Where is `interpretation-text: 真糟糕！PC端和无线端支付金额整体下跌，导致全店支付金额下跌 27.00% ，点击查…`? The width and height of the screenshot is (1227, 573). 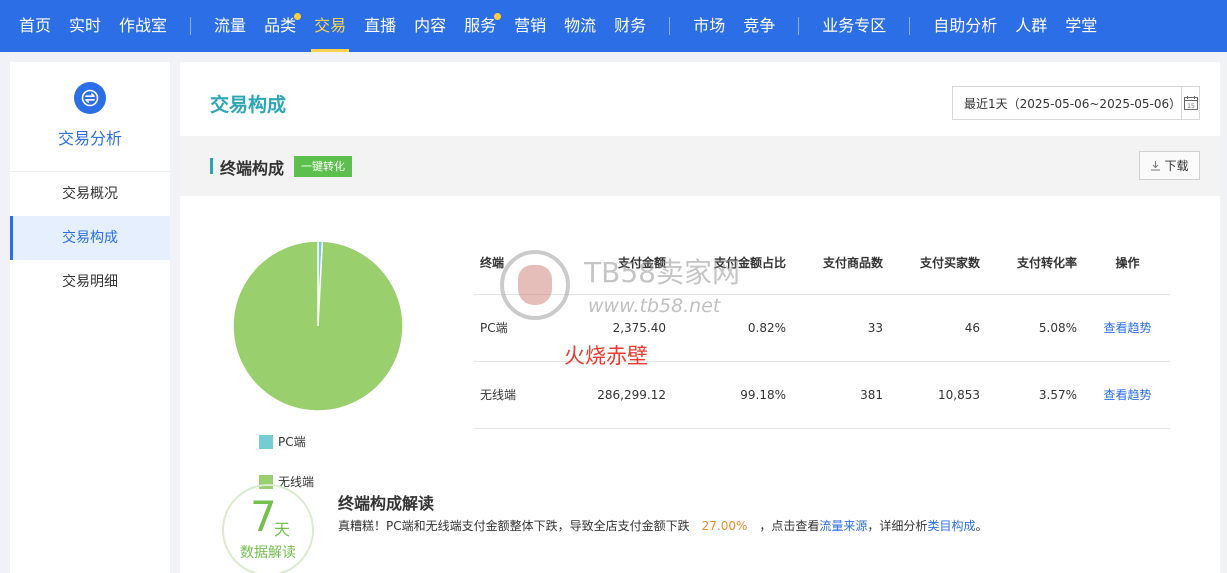
interpretation-text: 真糟糕！PC端和无线端支付金额整体下跌，导致全店支付金额下跌 27.00% ，点击查… is located at coordinates (662, 525).